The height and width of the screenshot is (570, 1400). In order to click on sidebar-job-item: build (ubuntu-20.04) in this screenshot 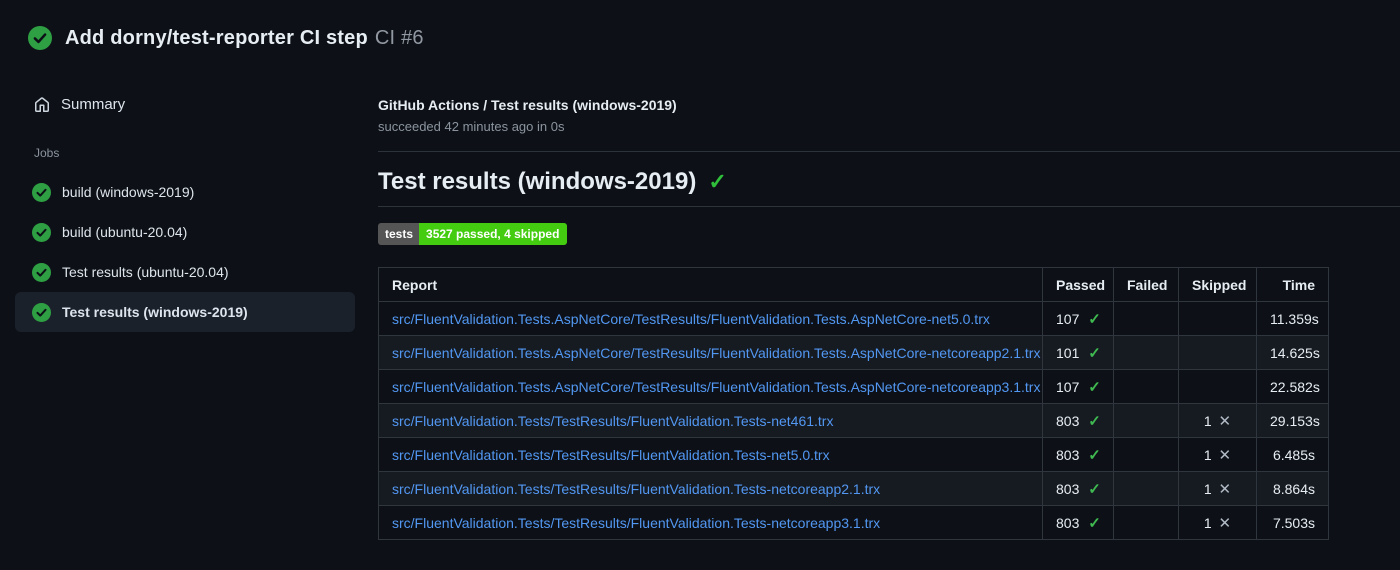, I will do `click(185, 232)`.